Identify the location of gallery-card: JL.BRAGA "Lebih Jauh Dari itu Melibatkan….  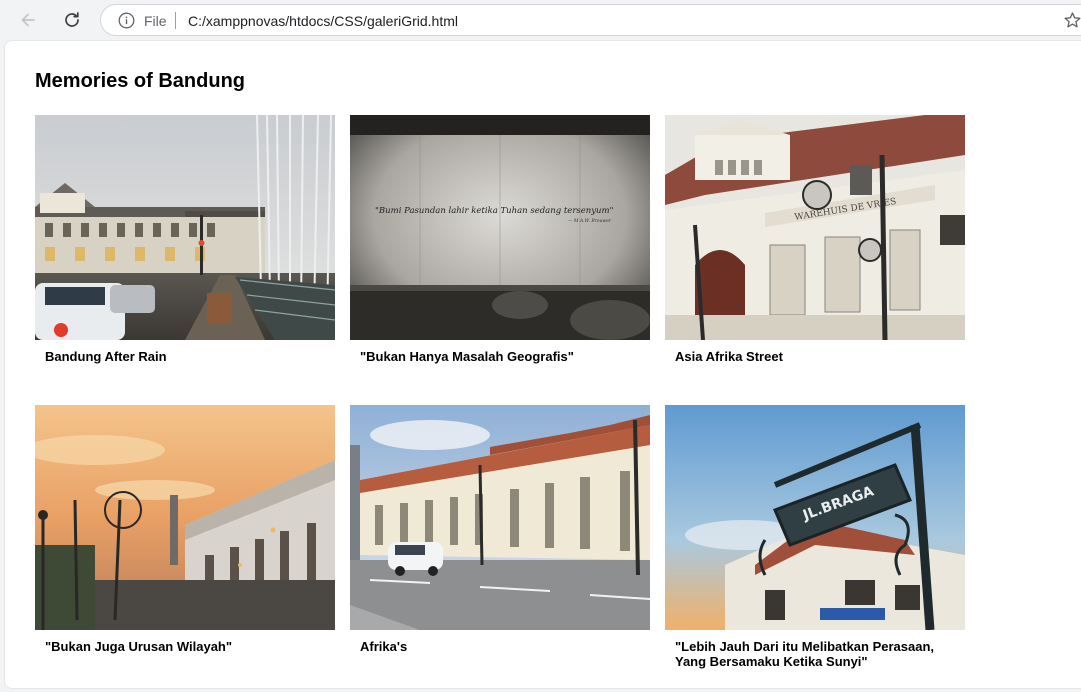
(815, 548).